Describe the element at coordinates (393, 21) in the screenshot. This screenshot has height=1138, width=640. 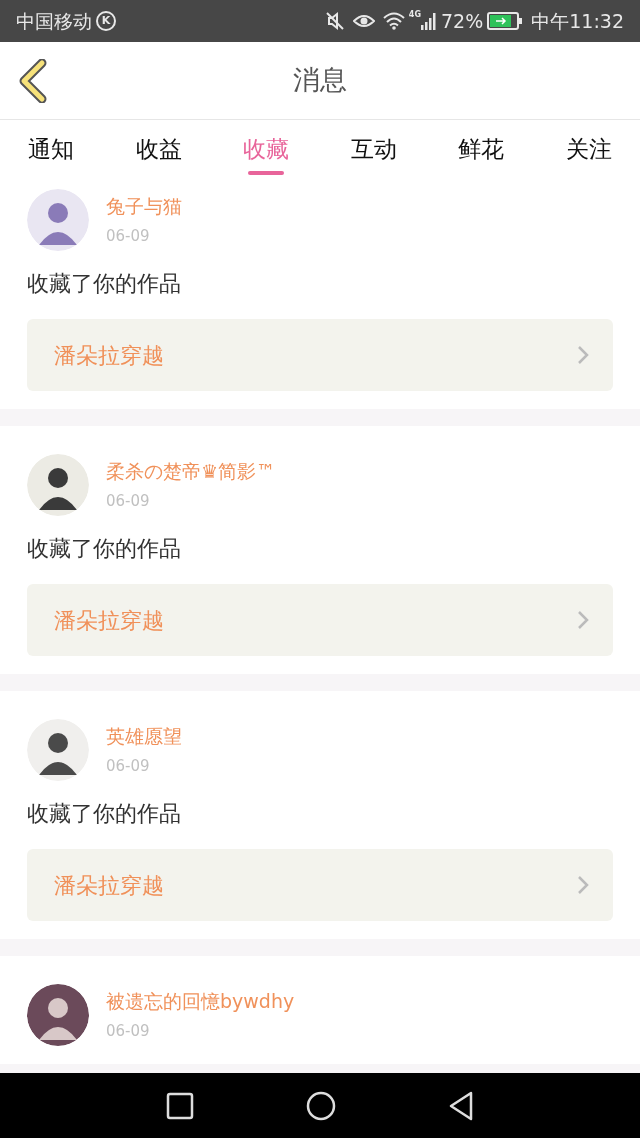
I see `wifi-icon` at that location.